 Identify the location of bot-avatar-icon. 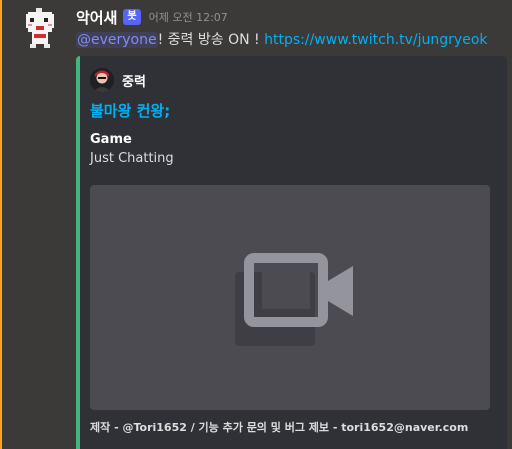
(40, 29).